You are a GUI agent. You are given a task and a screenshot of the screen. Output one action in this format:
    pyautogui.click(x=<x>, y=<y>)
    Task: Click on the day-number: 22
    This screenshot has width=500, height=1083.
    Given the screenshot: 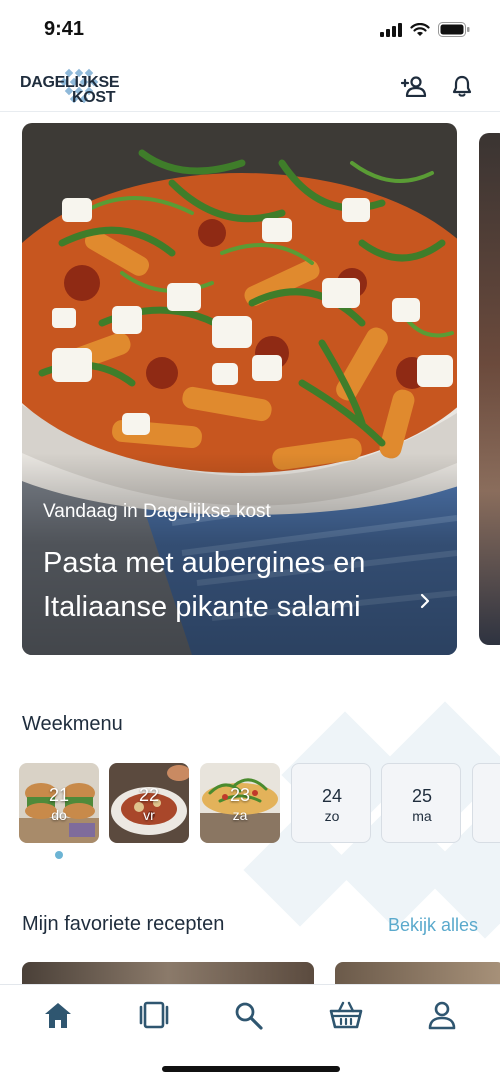 What is the action you would take?
    pyautogui.click(x=149, y=795)
    